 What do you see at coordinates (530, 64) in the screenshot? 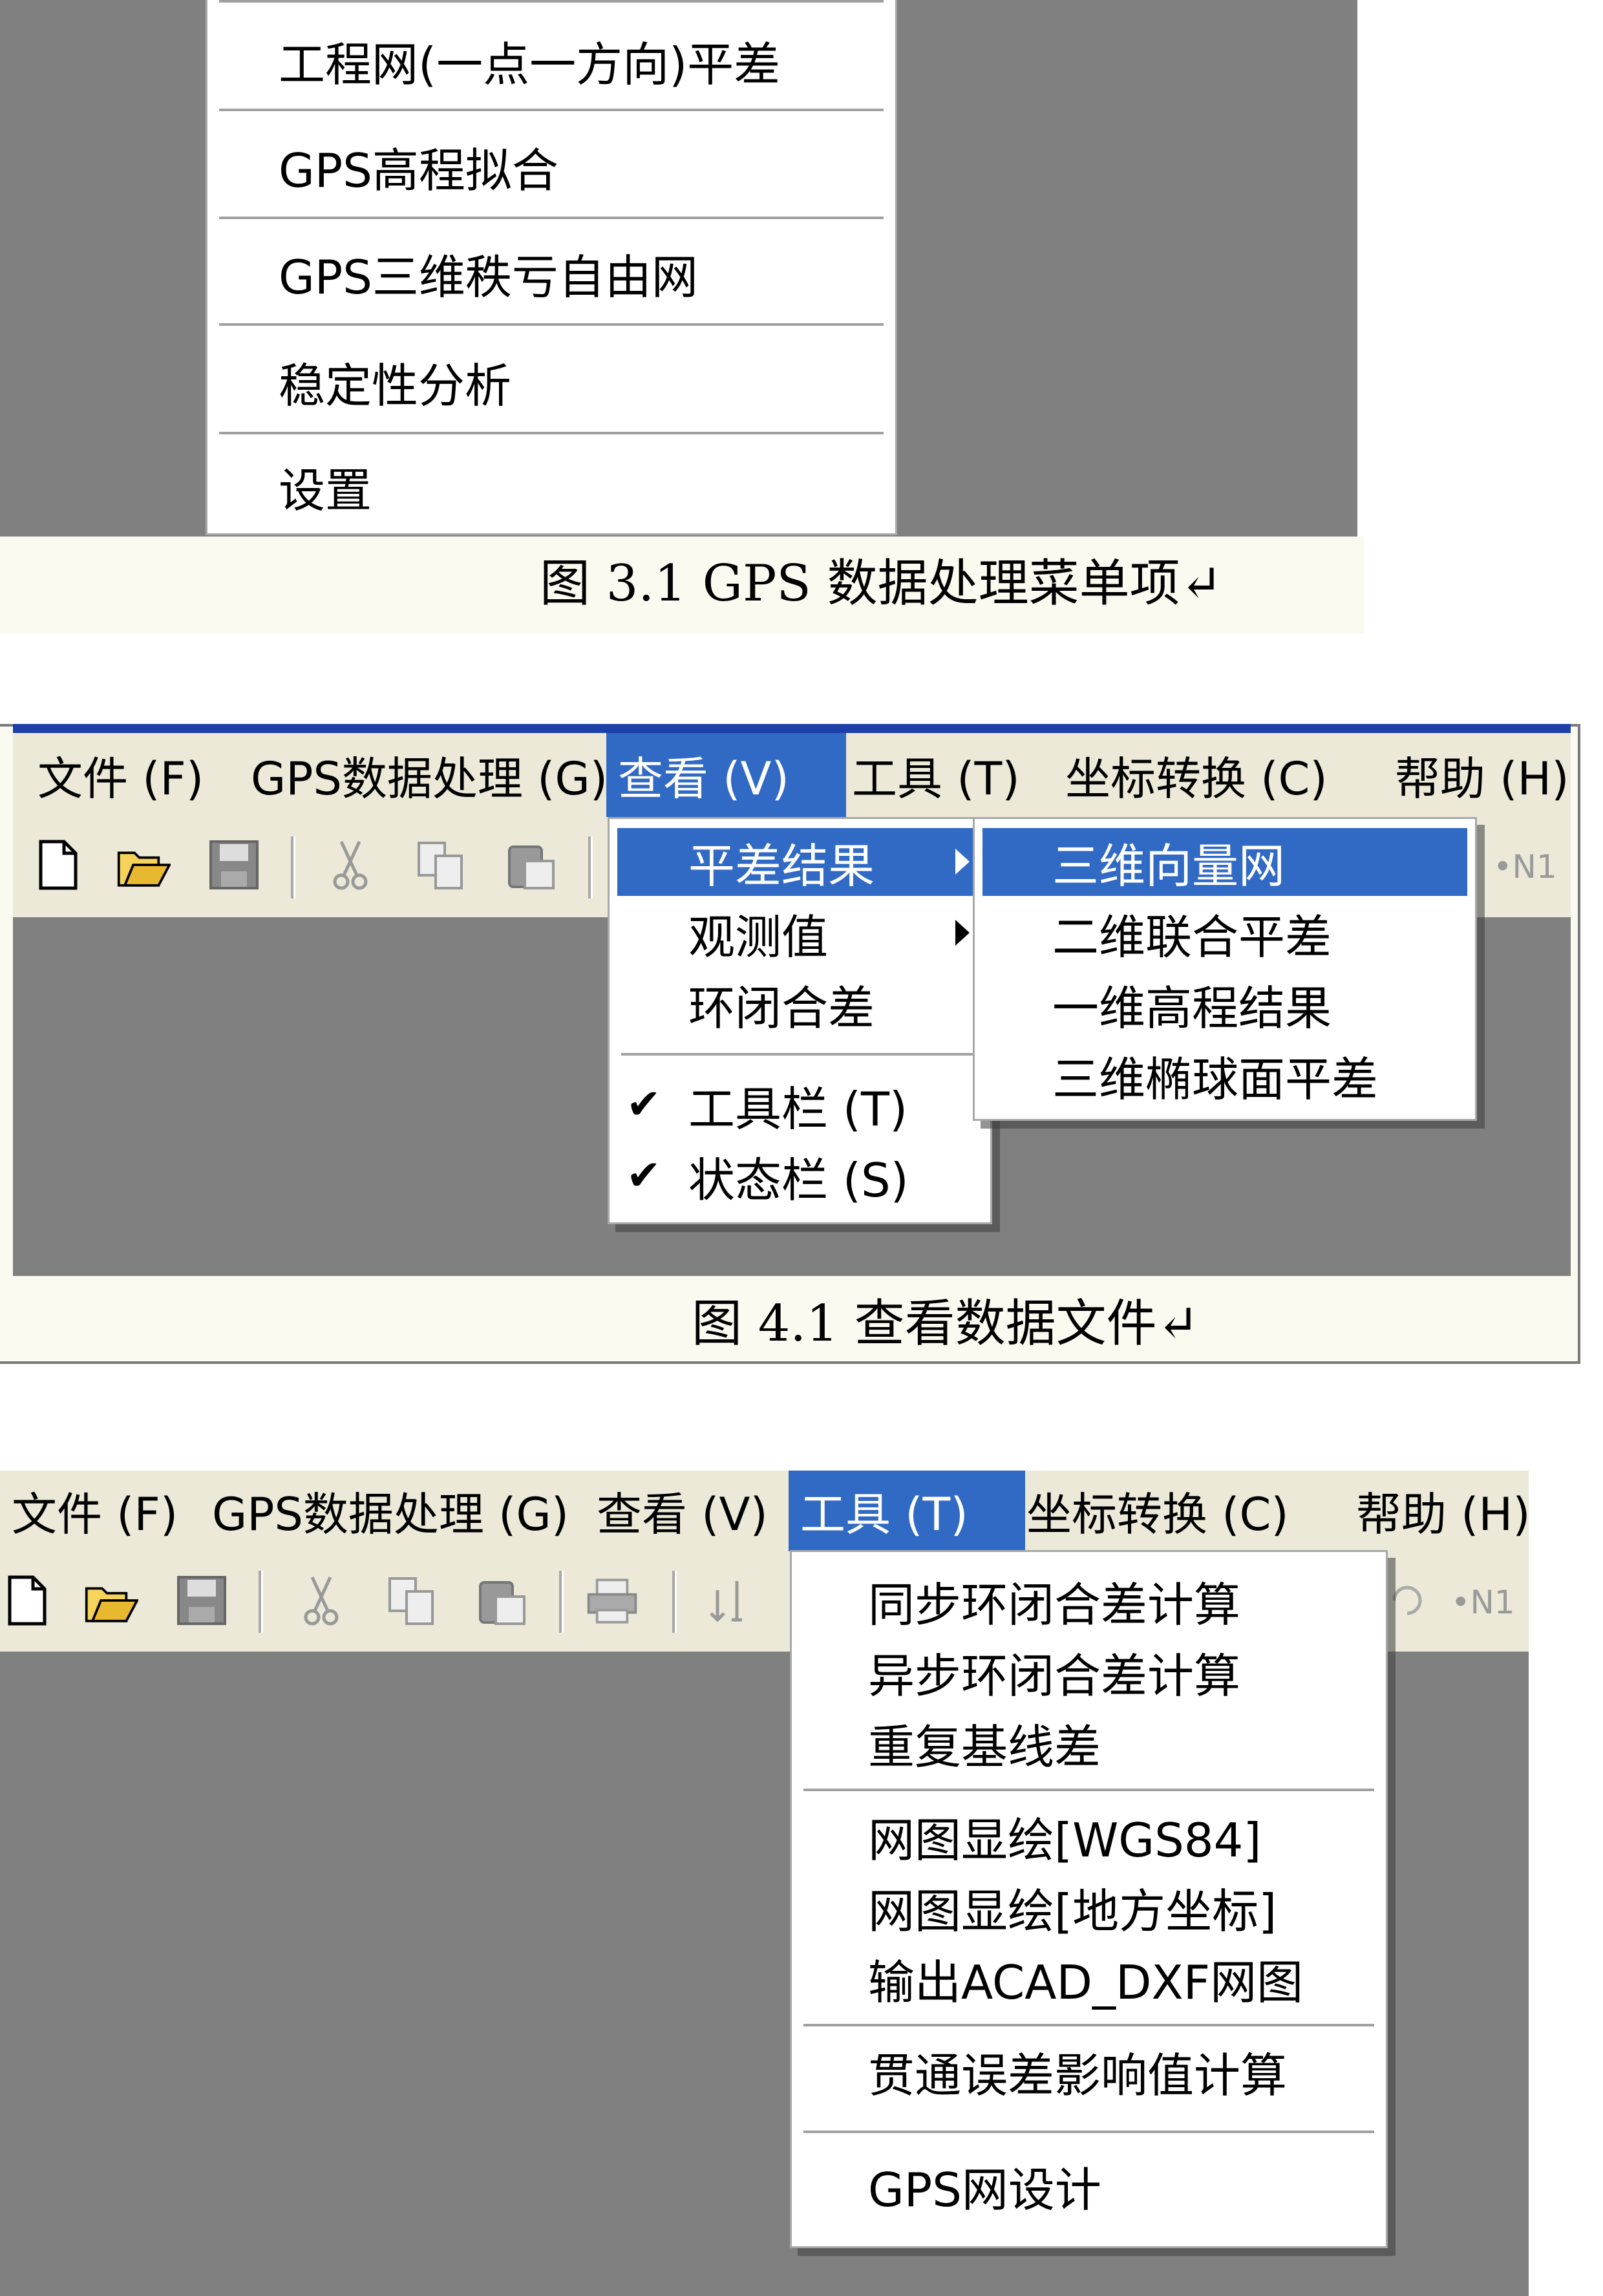
I see `menu-item-label: 工程网(一点一方向)平差` at bounding box center [530, 64].